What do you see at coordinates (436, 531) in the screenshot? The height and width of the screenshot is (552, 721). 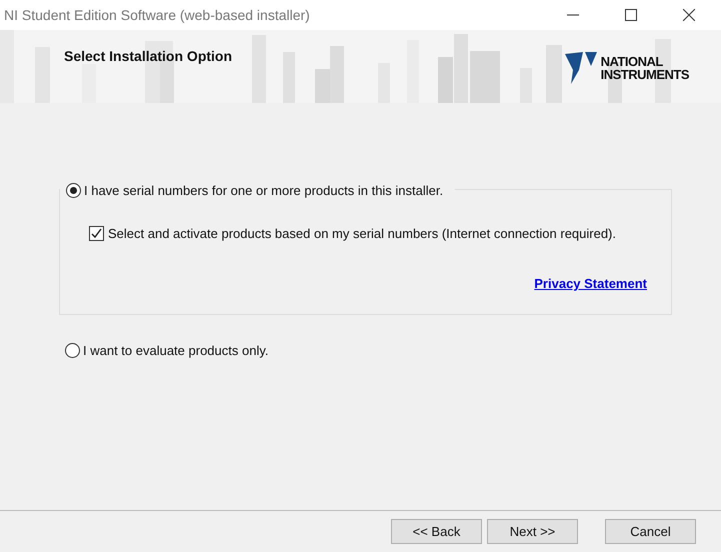 I see `dialog-button: << Back` at bounding box center [436, 531].